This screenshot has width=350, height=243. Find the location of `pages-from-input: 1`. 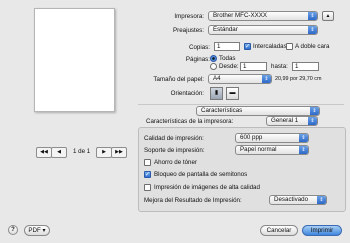

pages-from-input: 1 is located at coordinates (253, 66).